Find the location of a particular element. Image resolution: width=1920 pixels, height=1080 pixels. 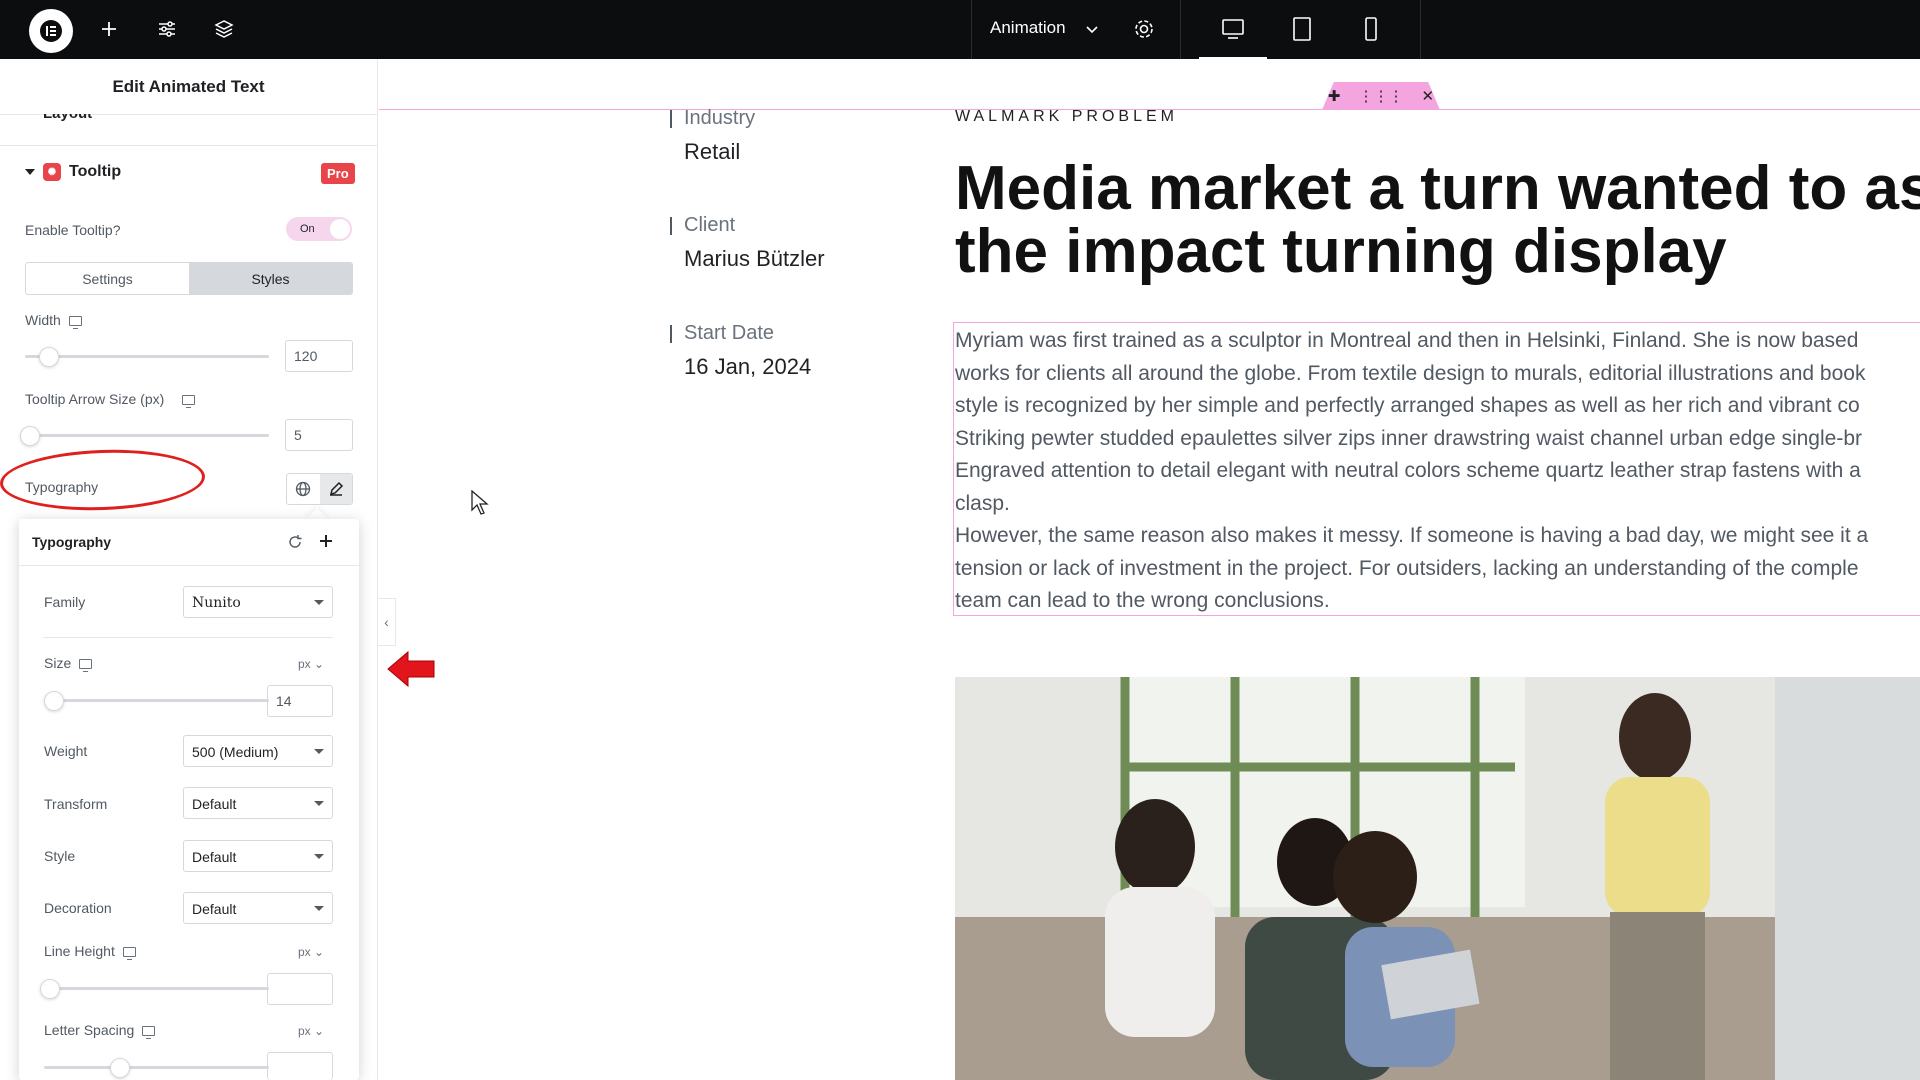

size-unit-select: px ⌄ is located at coordinates (311, 664).